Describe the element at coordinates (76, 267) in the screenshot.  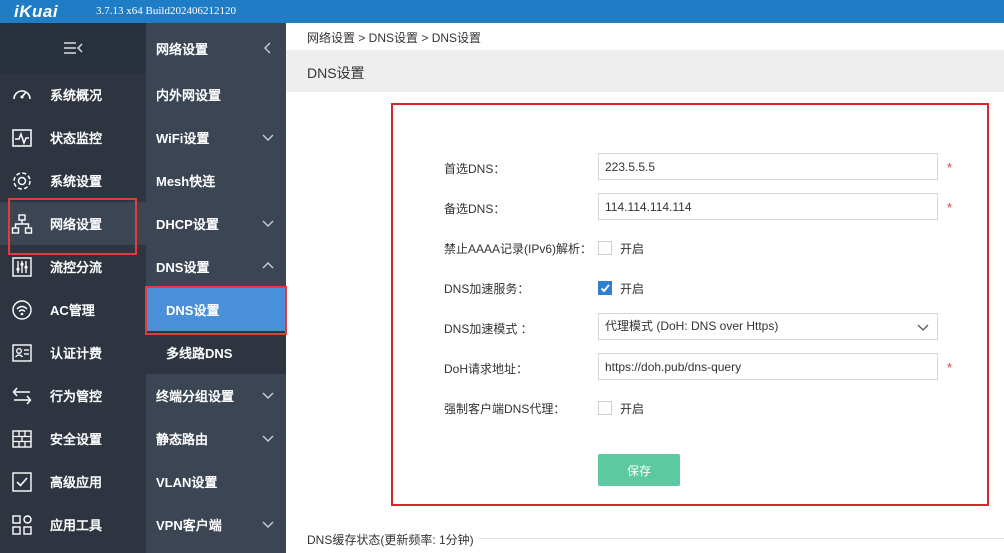
I see `sidebar-item-label: 流控分流` at that location.